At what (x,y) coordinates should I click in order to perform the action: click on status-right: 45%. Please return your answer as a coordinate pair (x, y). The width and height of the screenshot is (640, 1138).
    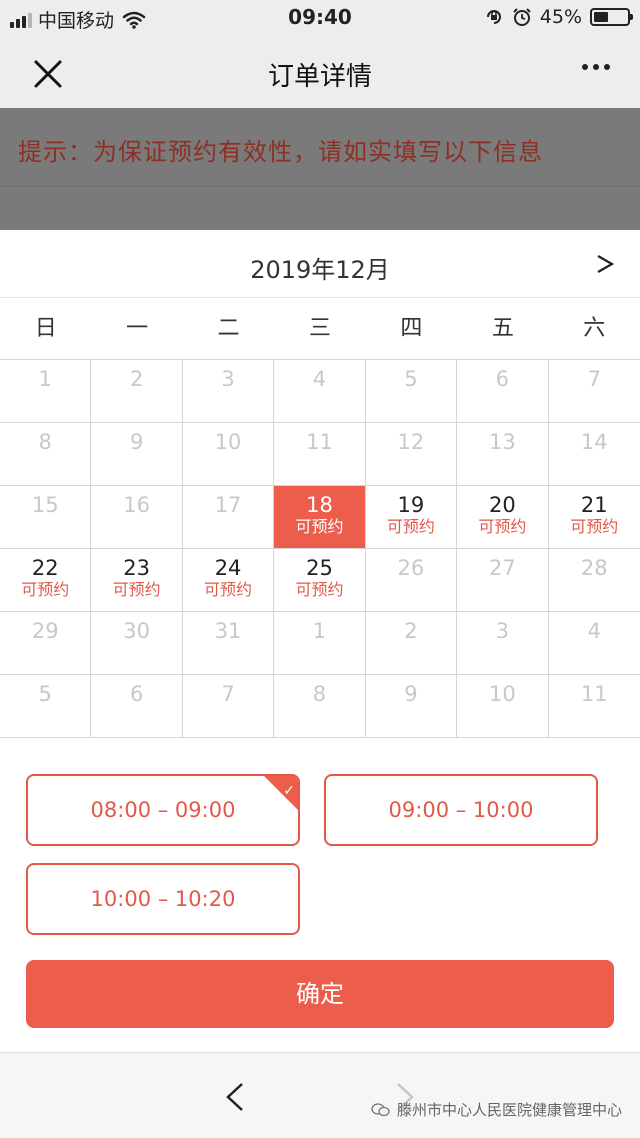
    Looking at the image, I should click on (558, 17).